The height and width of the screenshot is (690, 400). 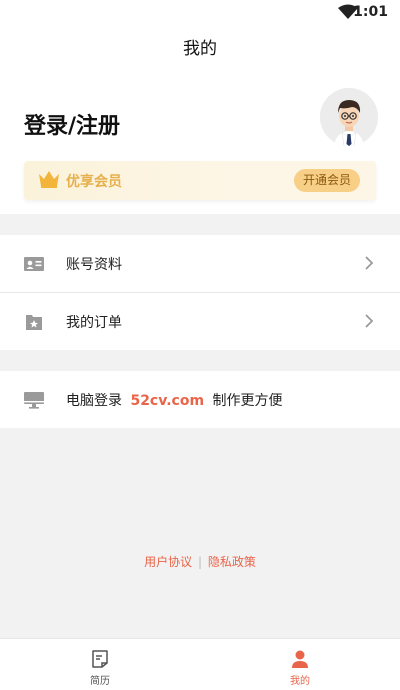 What do you see at coordinates (167, 401) in the screenshot?
I see `site-link: 52cv.com` at bounding box center [167, 401].